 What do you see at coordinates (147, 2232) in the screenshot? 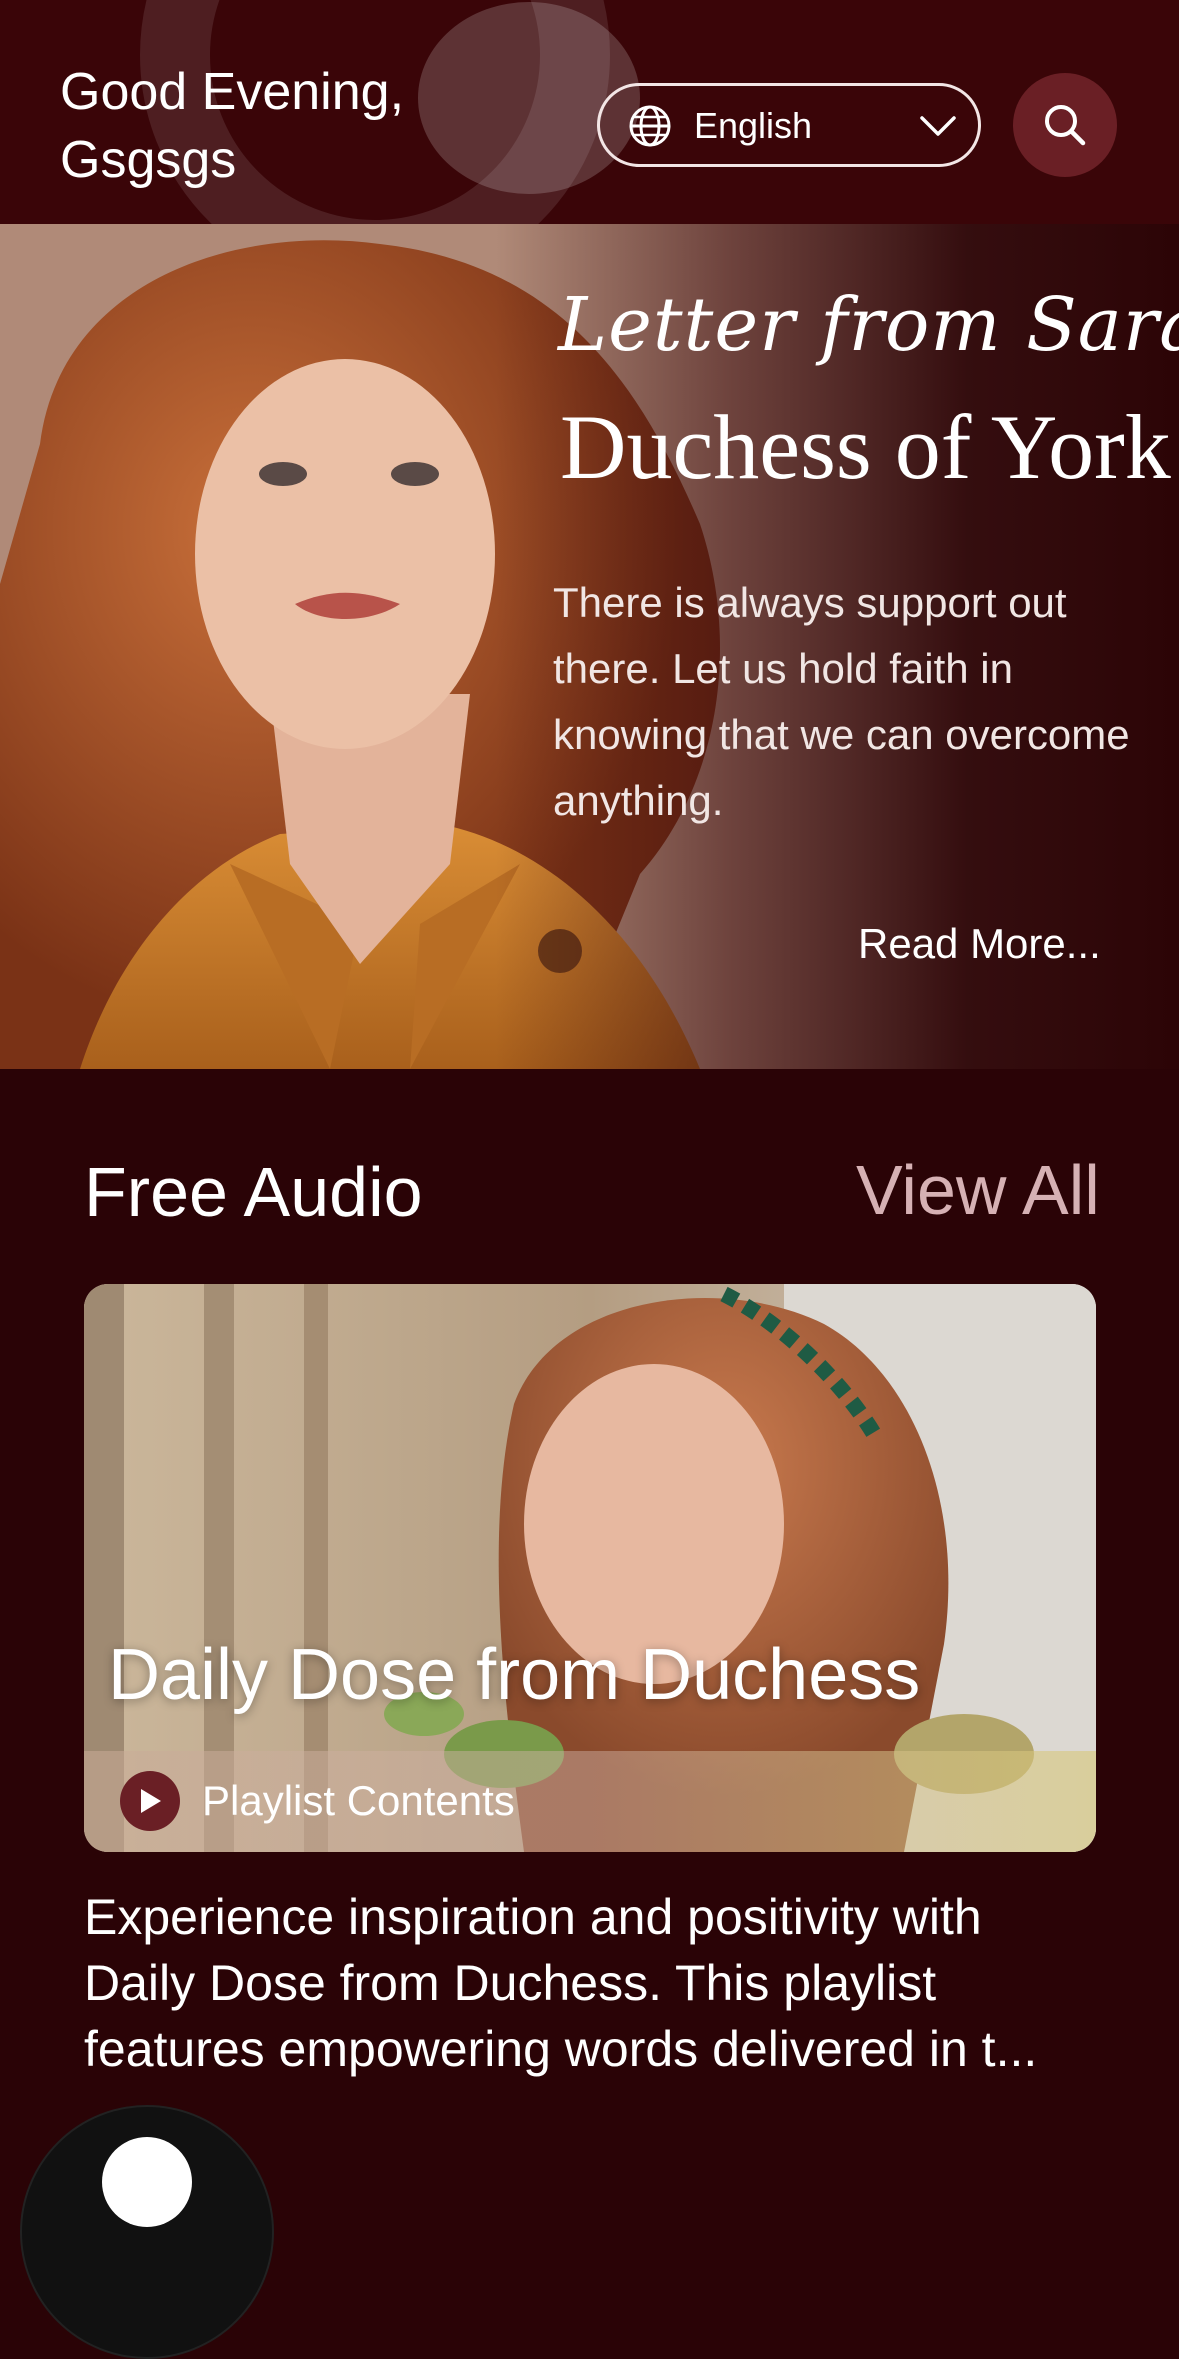
I see `floating-player-button` at bounding box center [147, 2232].